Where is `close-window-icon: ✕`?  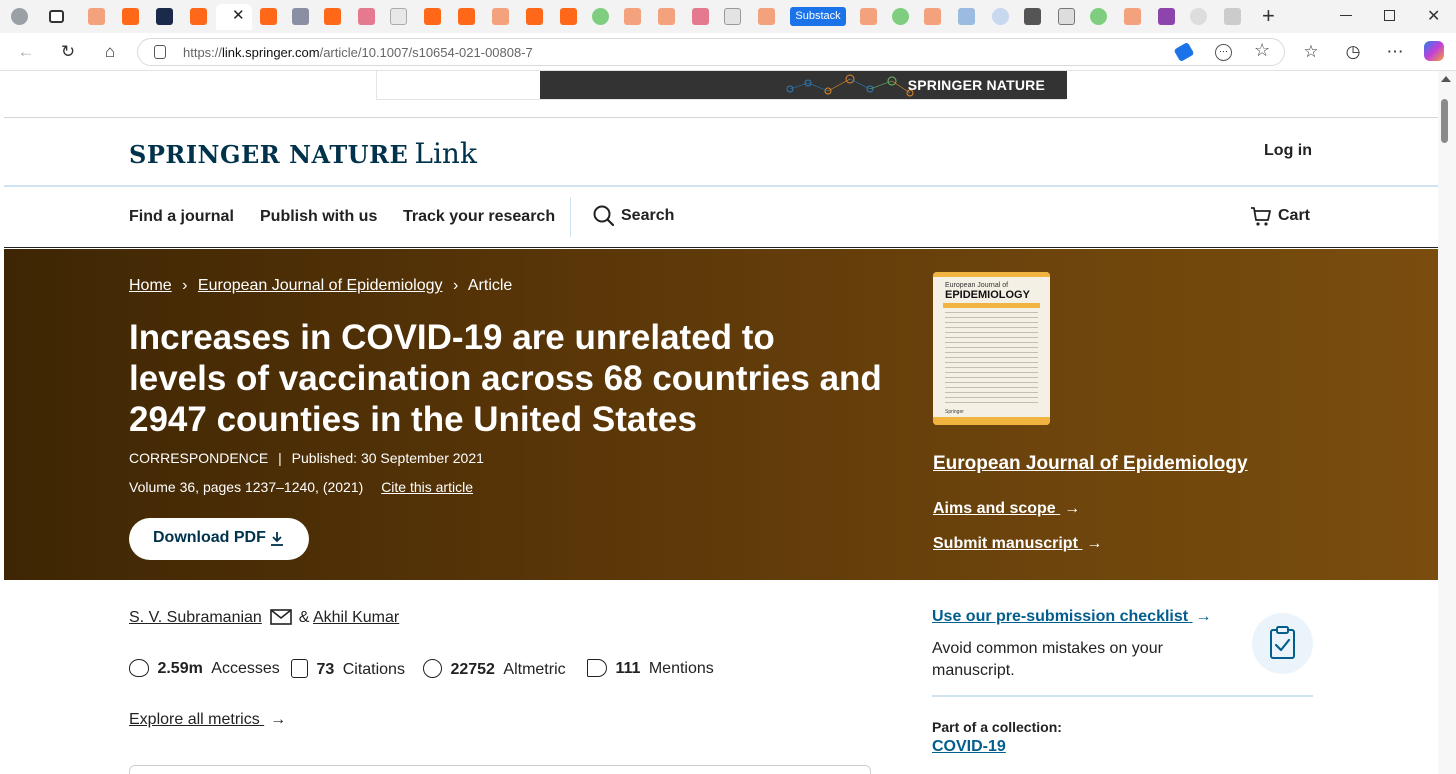
close-window-icon: ✕ is located at coordinates (1433, 16).